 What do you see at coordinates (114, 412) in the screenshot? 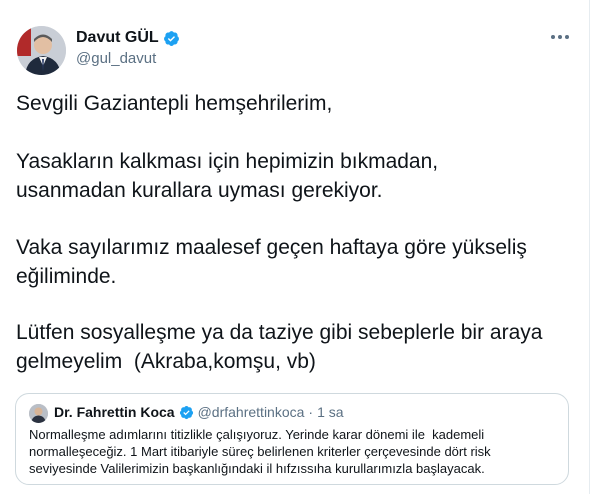
I see `quoted-author-name: Dr. Fahrettin Koca` at bounding box center [114, 412].